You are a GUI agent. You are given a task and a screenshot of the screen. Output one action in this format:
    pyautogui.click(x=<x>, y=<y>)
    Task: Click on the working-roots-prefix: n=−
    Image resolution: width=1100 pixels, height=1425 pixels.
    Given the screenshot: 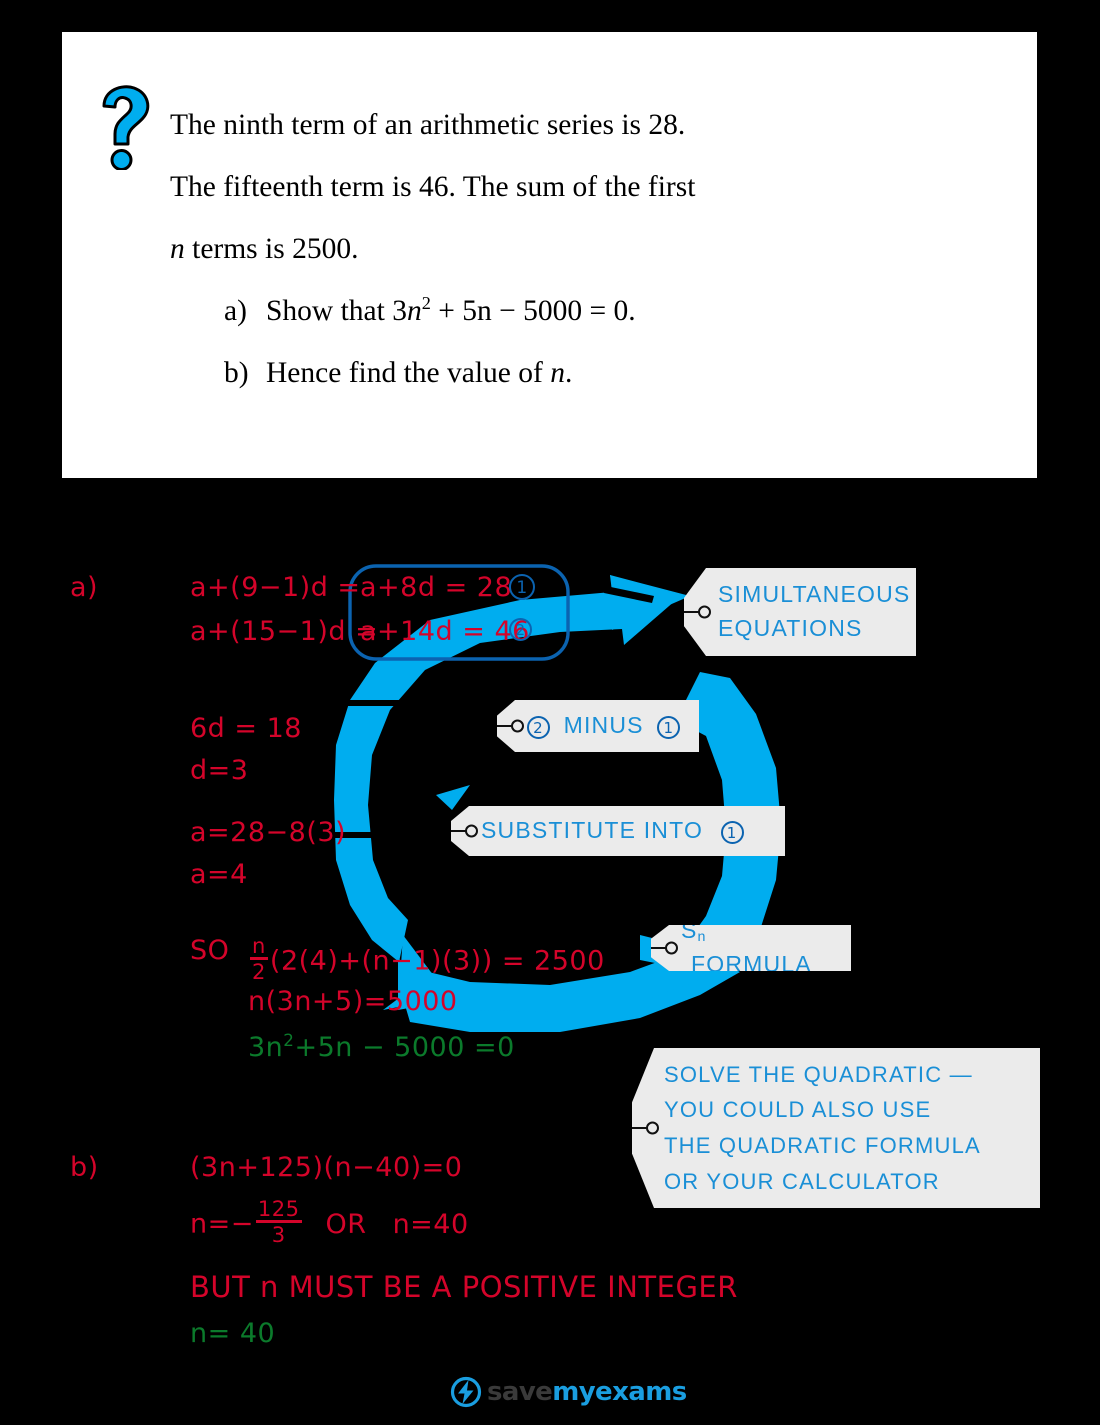 What is the action you would take?
    pyautogui.click(x=222, y=1224)
    